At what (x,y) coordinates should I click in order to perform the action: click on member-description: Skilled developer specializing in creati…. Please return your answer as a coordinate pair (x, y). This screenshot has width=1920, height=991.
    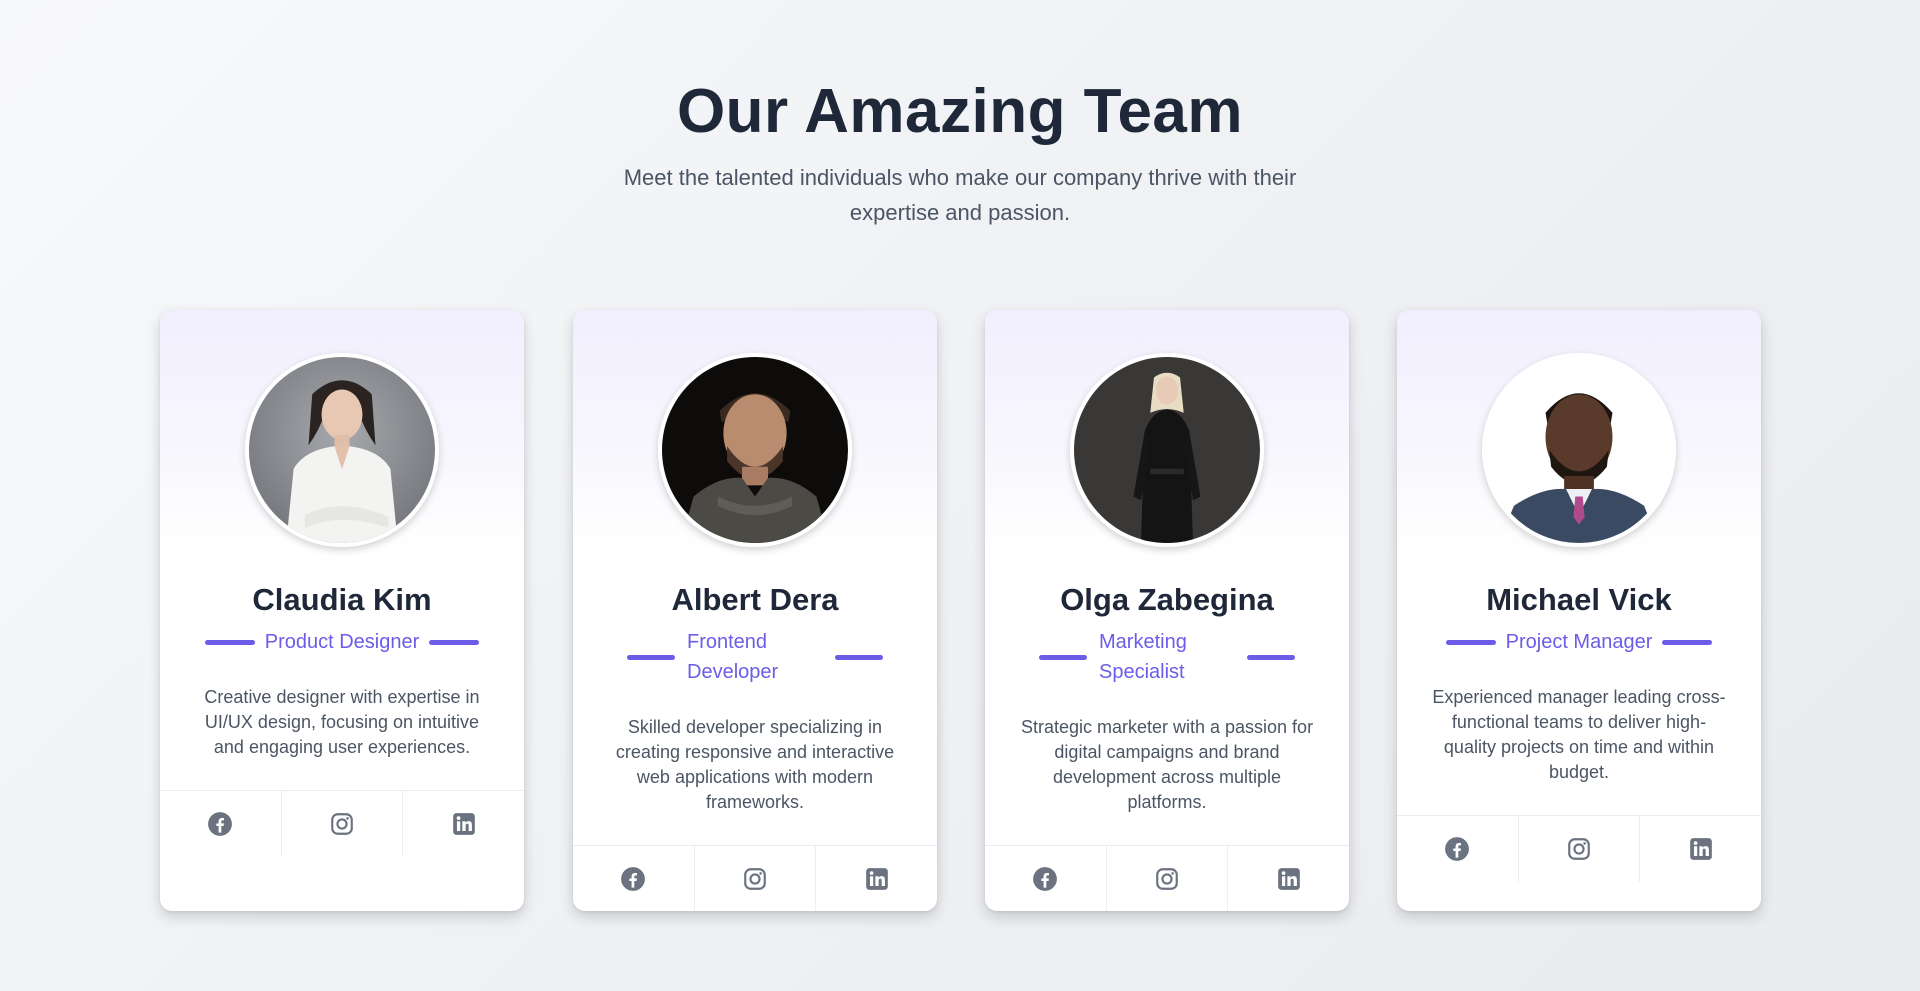
    Looking at the image, I should click on (755, 764).